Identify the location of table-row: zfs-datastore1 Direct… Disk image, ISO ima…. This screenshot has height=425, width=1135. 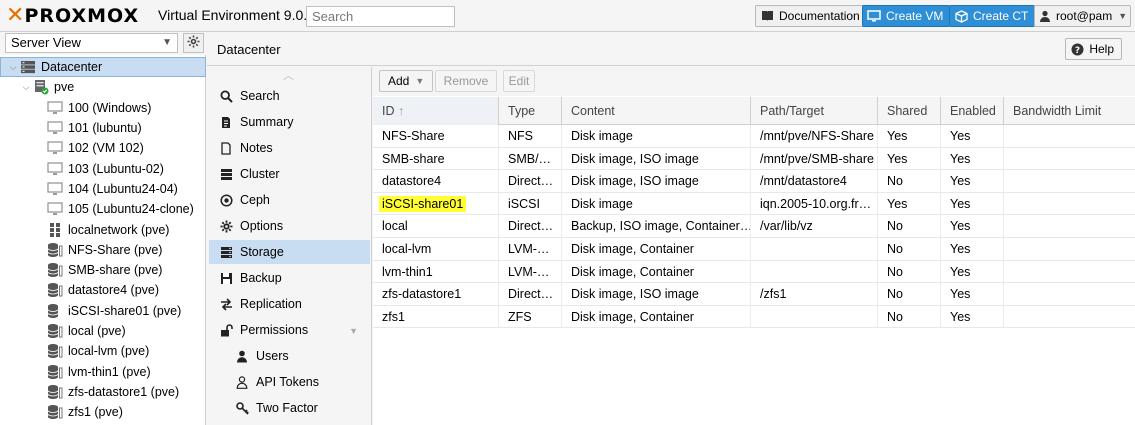
(754, 294).